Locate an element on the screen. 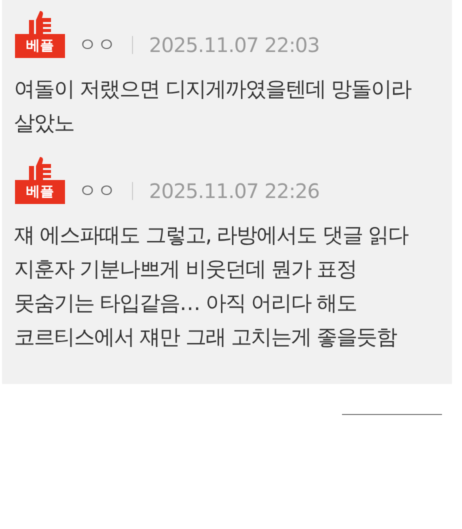 This screenshot has width=462, height=529. comment-text: 여돌이 저랬으면 디지게까였을텐데 망돌이라 살았노 is located at coordinates (213, 106).